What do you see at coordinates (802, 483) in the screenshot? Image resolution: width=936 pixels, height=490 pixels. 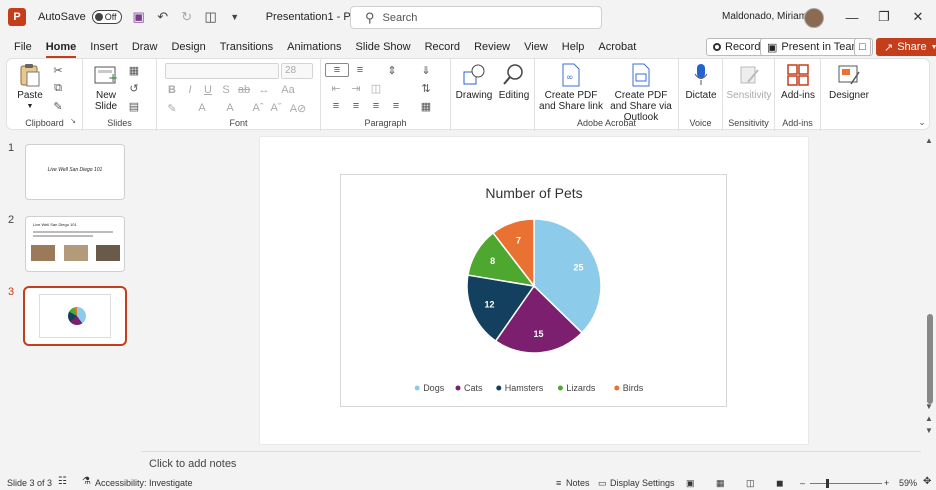 I see `zoom-out-icon: –` at bounding box center [802, 483].